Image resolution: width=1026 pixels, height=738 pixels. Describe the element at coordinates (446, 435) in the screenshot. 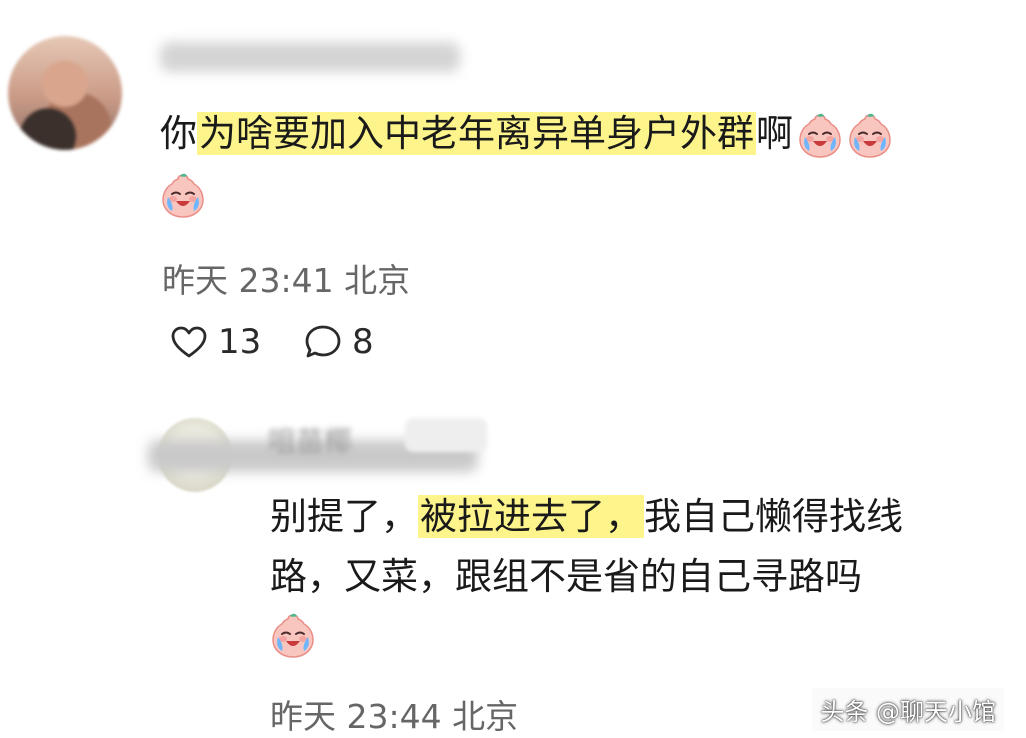

I see `author-tag-blurred` at that location.